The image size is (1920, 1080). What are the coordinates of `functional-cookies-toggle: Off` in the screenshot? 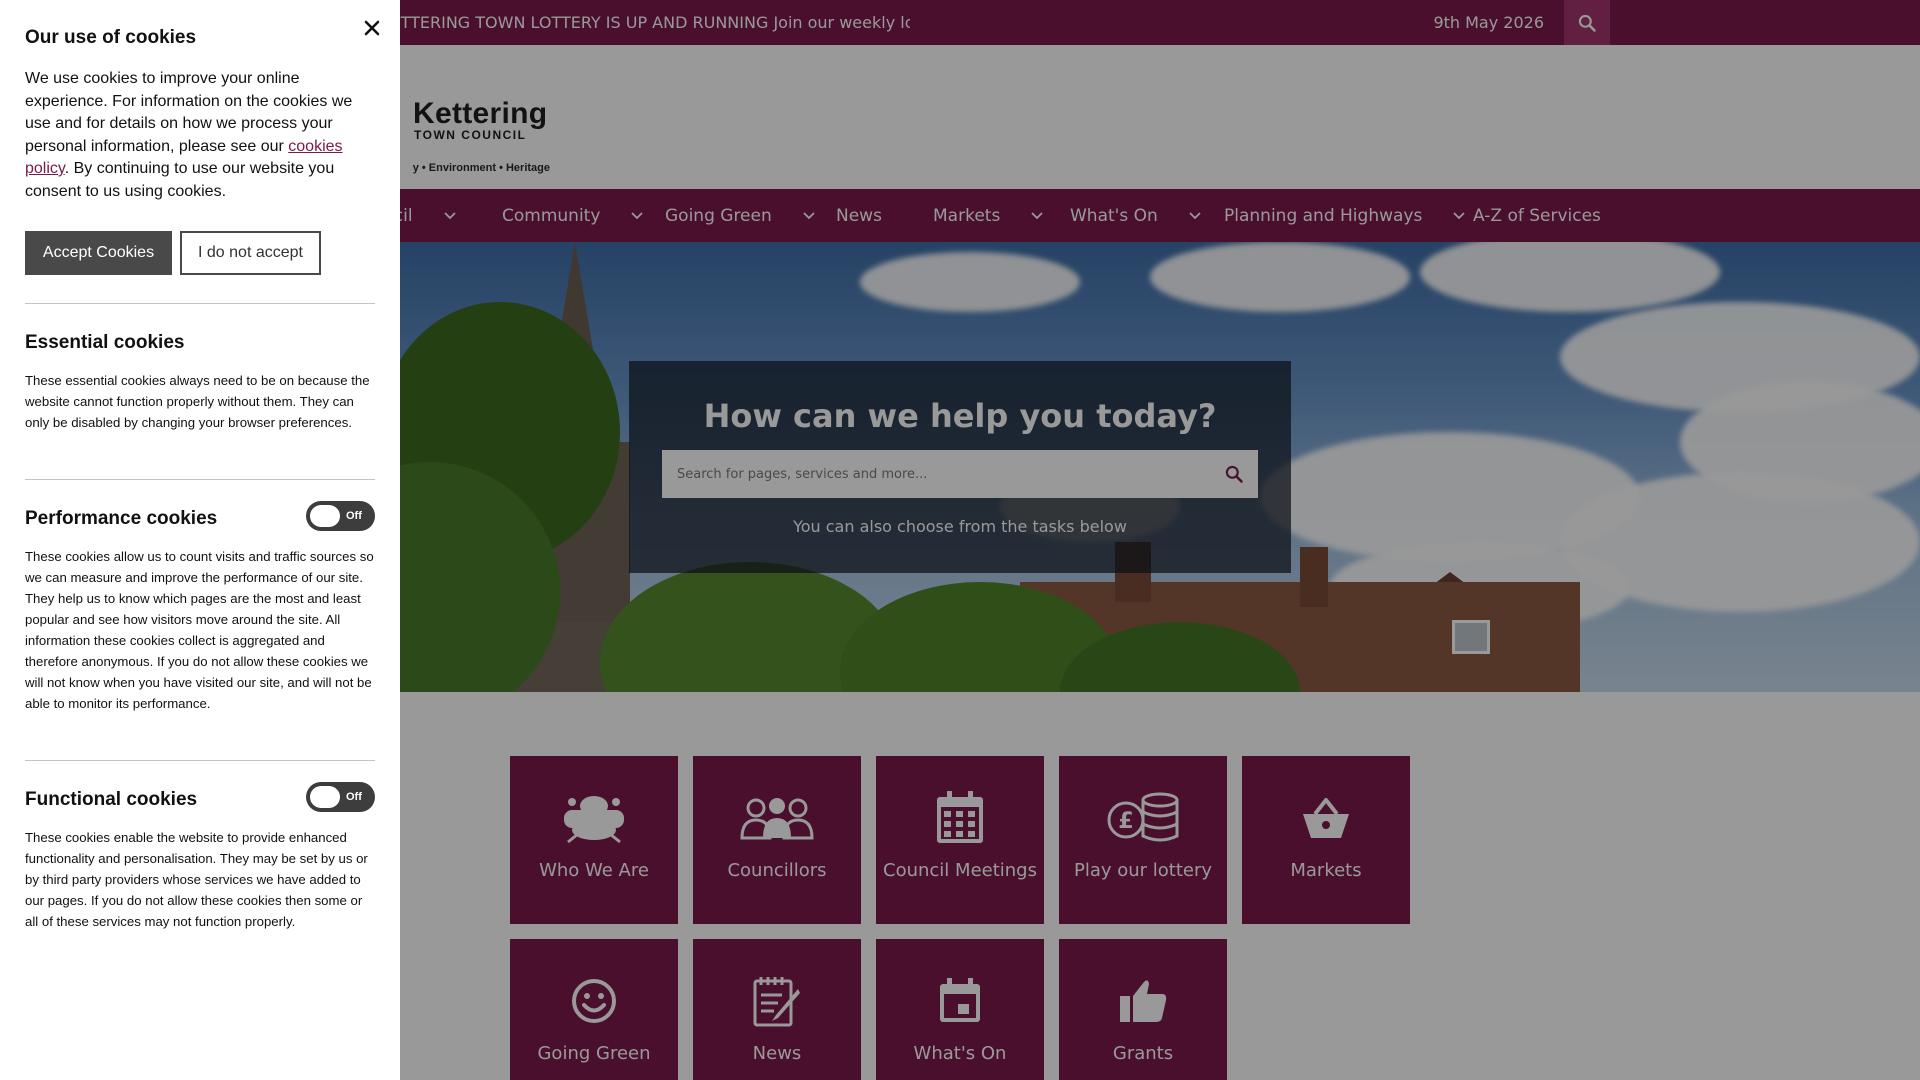 It's located at (340, 797).